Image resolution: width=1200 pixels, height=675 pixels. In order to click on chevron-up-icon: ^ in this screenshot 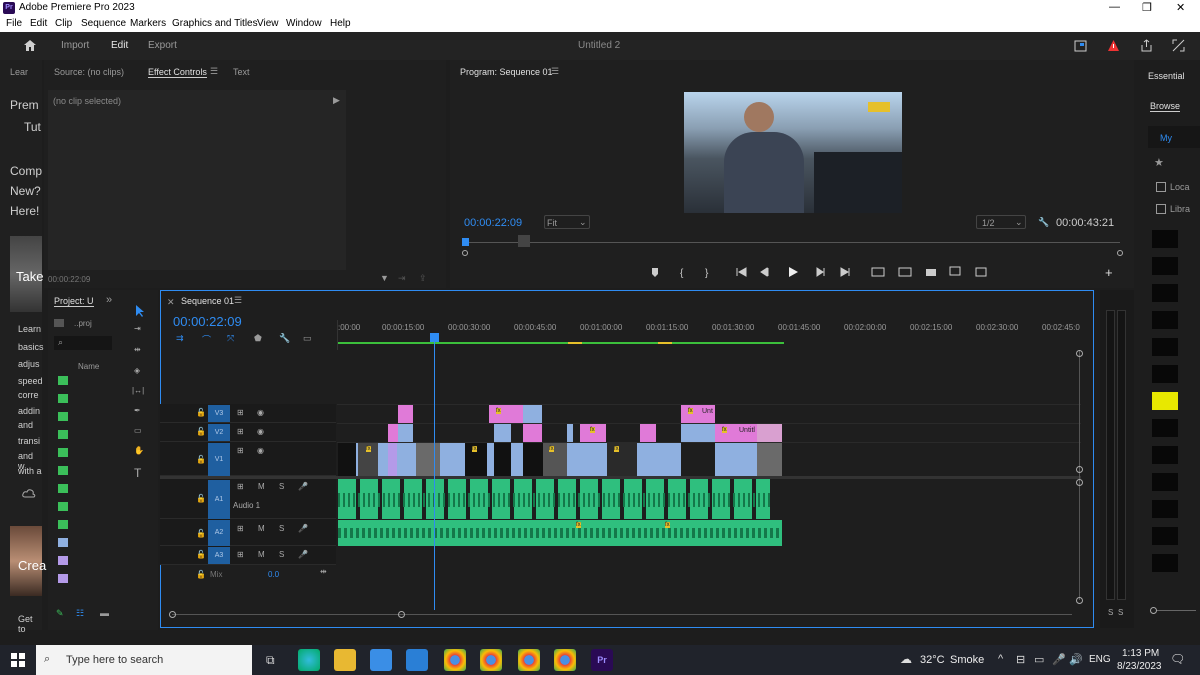, I will do `click(1000, 659)`.